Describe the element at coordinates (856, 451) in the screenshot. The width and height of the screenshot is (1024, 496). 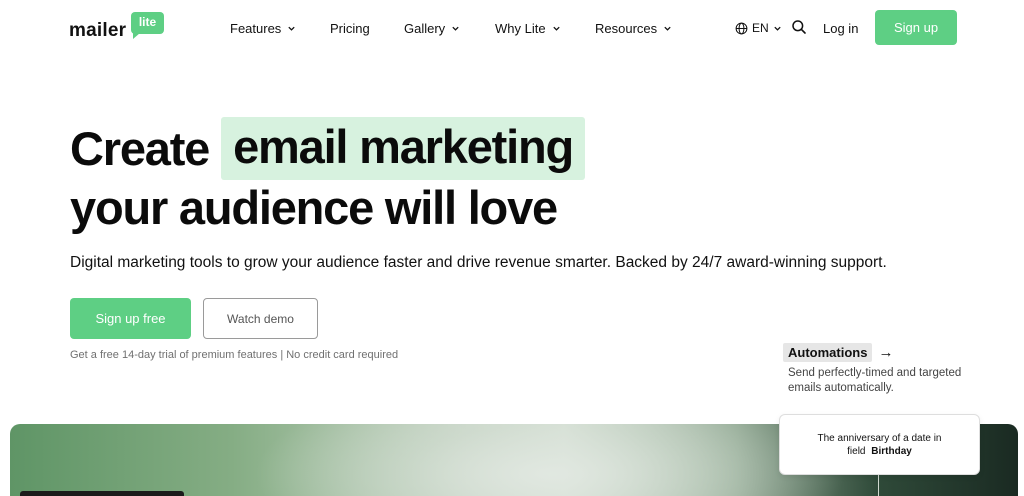
I see `trigger-card-prefix: field` at that location.